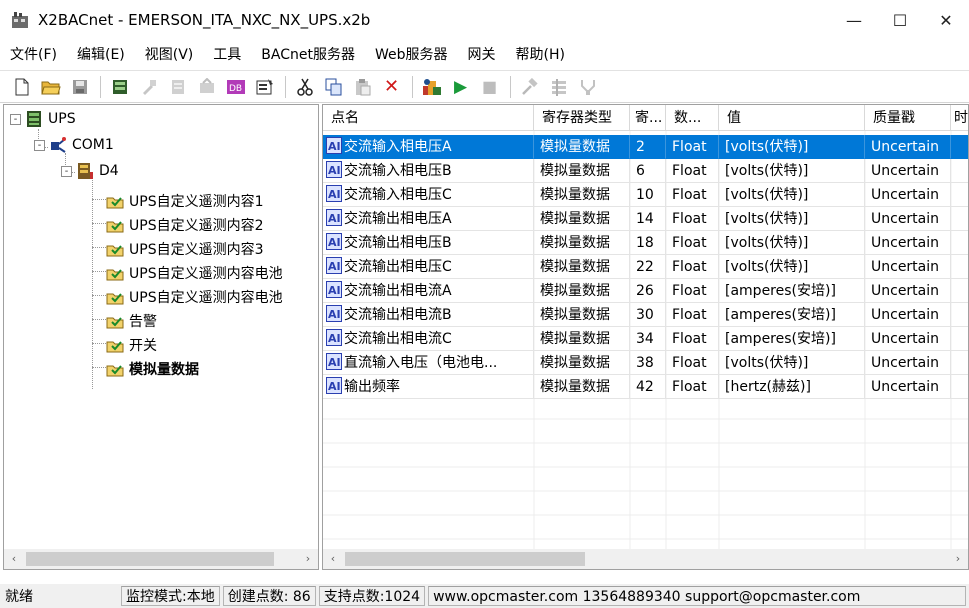 This screenshot has width=969, height=608. What do you see at coordinates (21, 86) in the screenshot?
I see `new-file-button` at bounding box center [21, 86].